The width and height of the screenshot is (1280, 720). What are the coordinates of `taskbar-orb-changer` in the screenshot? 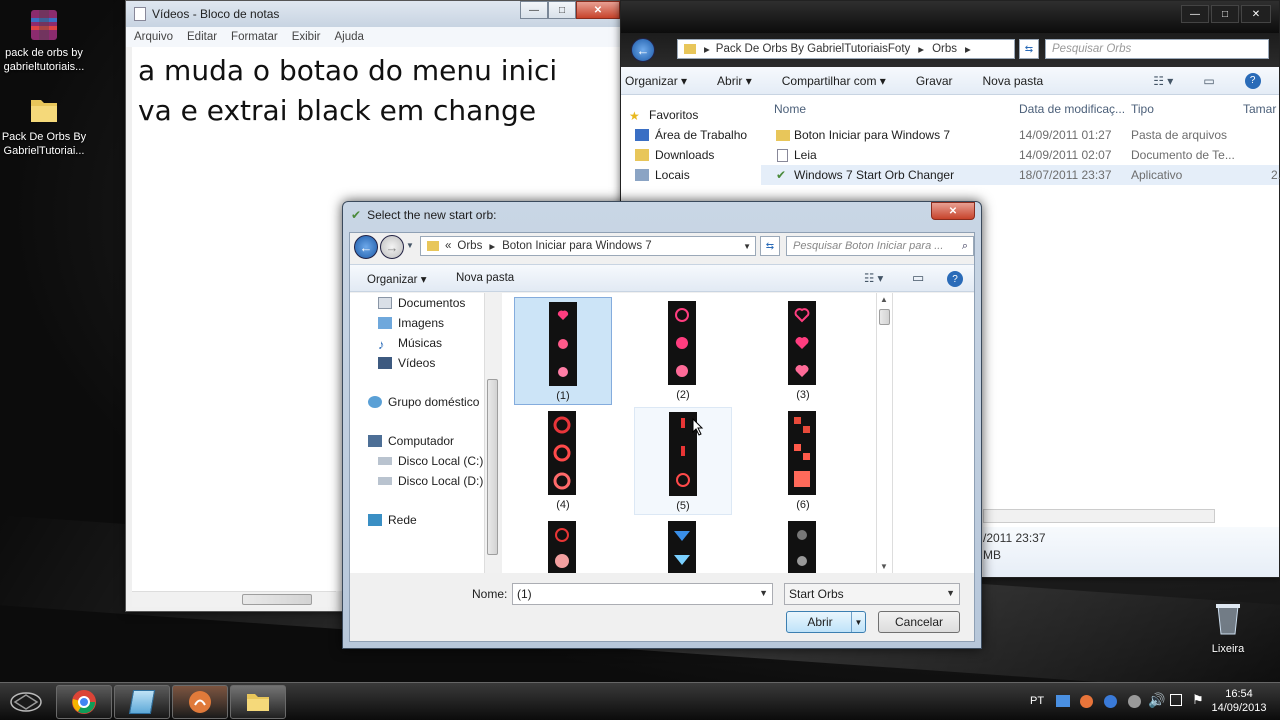 It's located at (200, 702).